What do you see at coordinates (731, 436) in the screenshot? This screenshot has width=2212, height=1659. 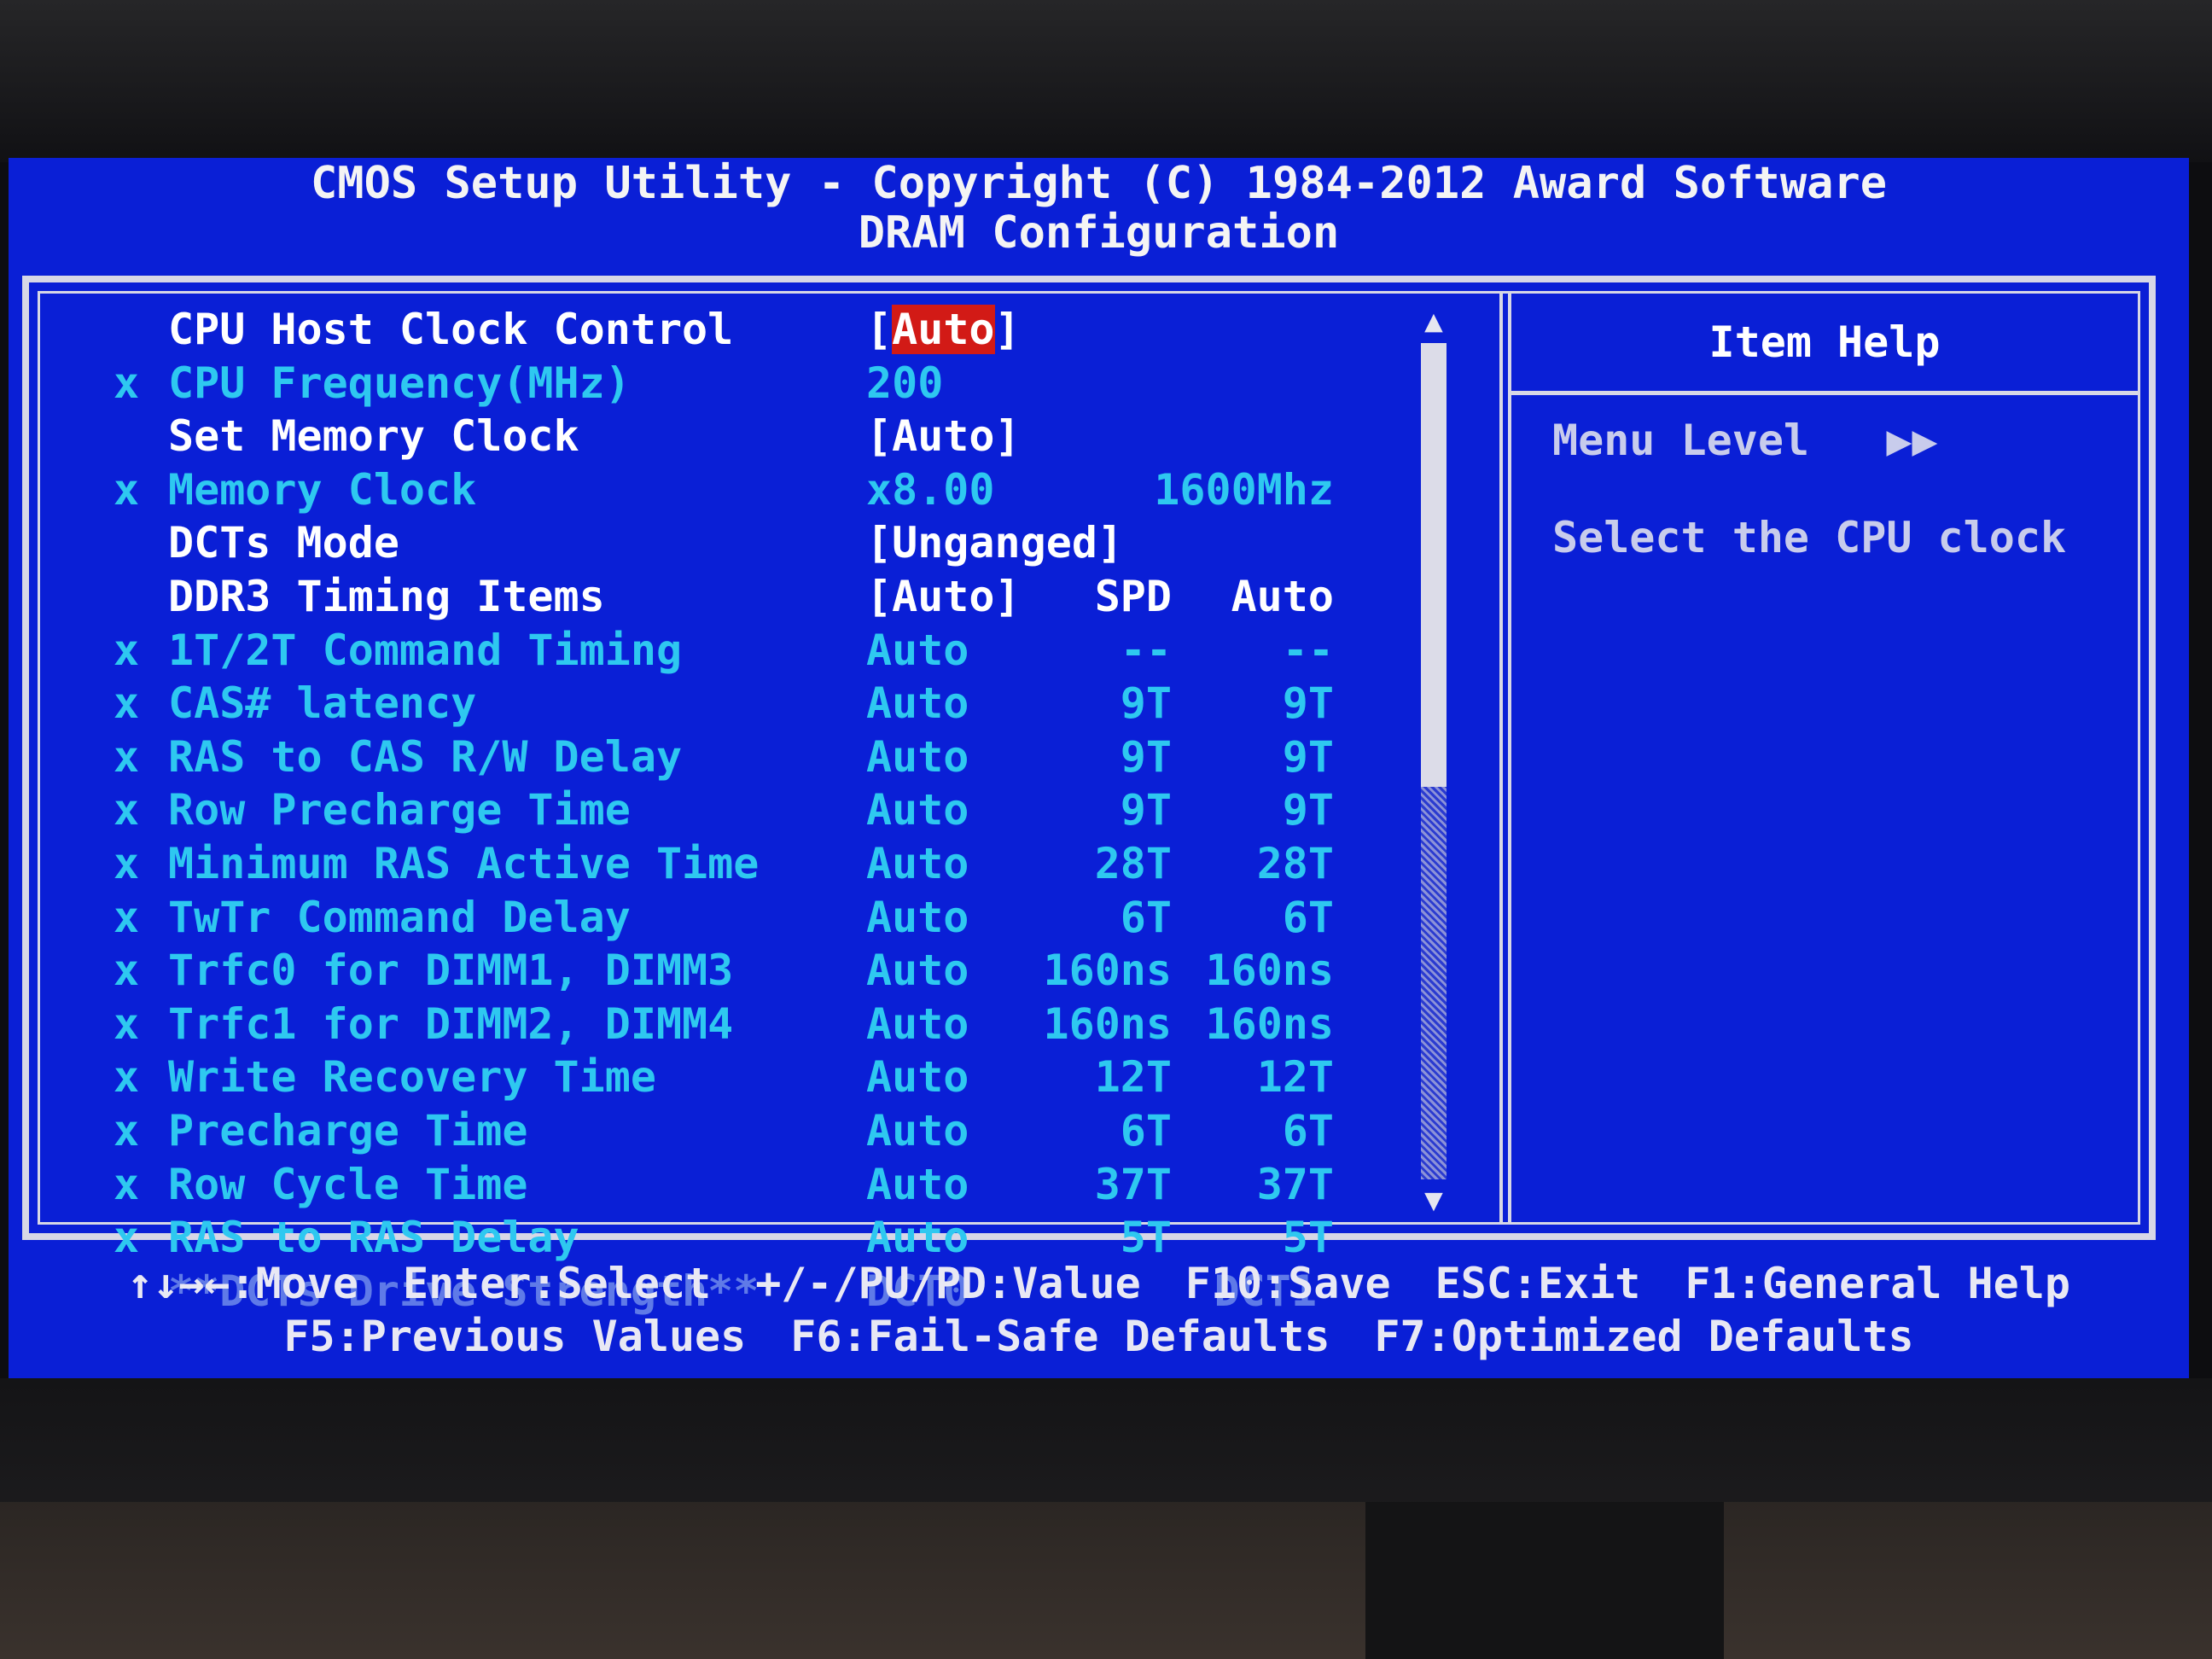 I see `setting-row: Set Memory Clock [Auto]` at bounding box center [731, 436].